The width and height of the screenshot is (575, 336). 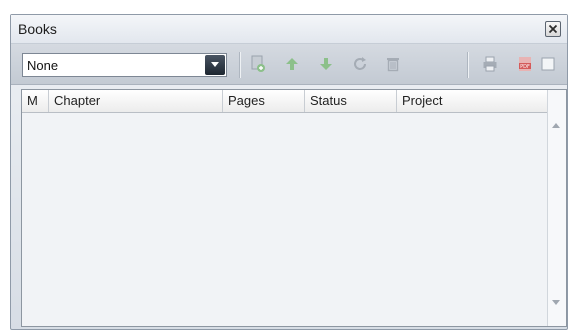 I want to click on panel-title: Books, so click(x=37, y=29).